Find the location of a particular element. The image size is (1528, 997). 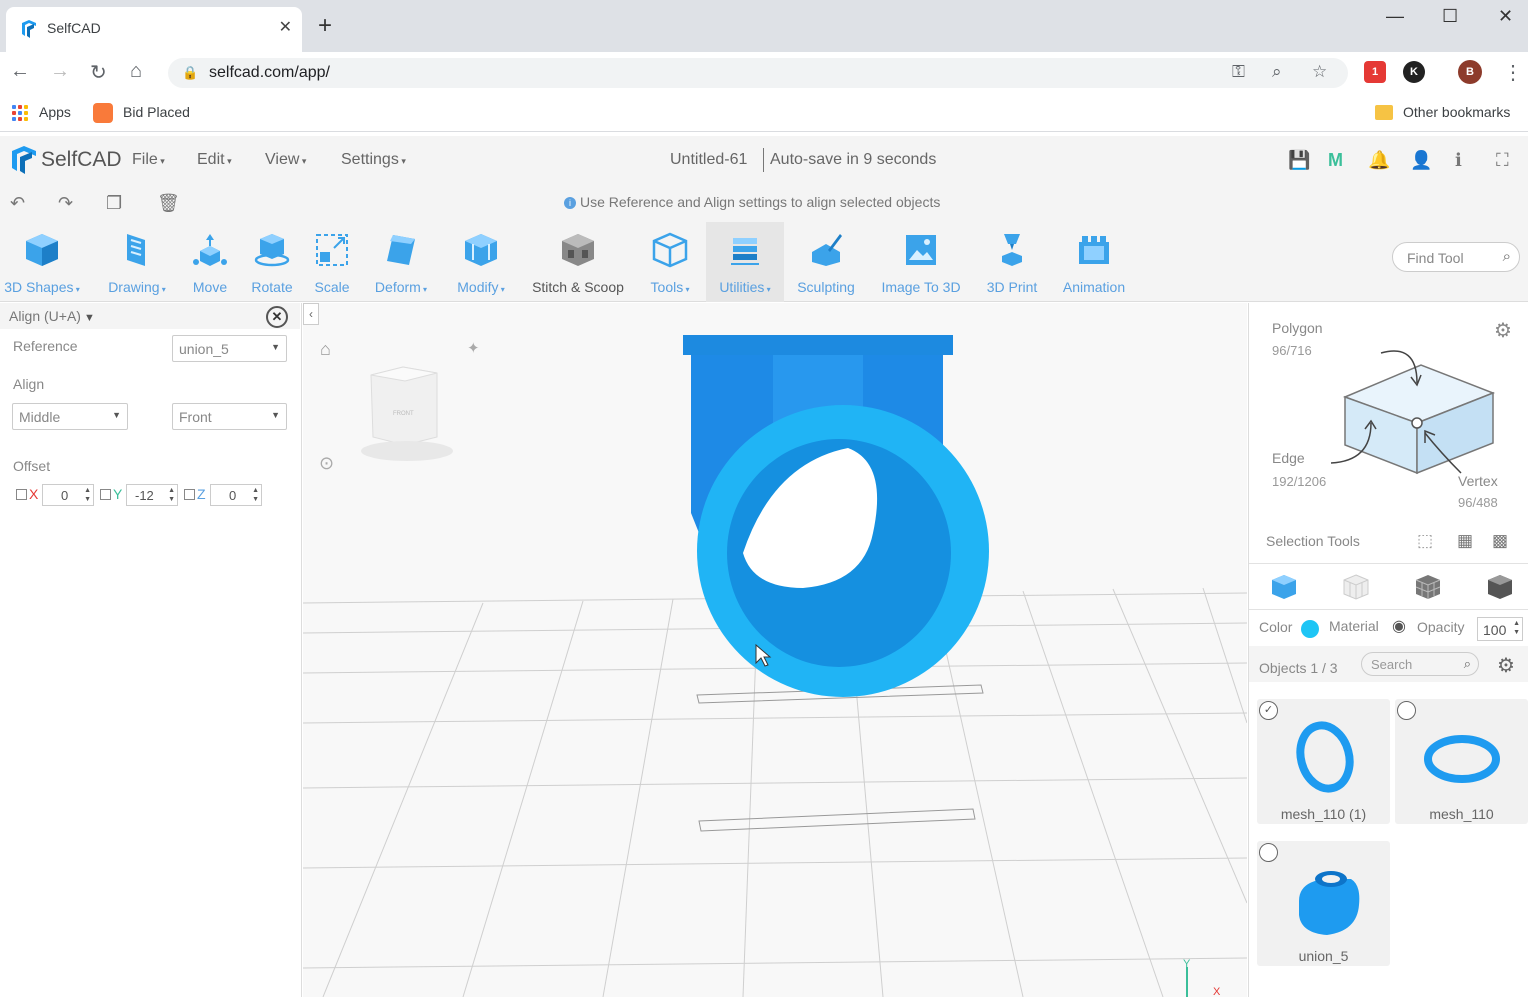

polygon-label: Polygon is located at coordinates (1297, 328).